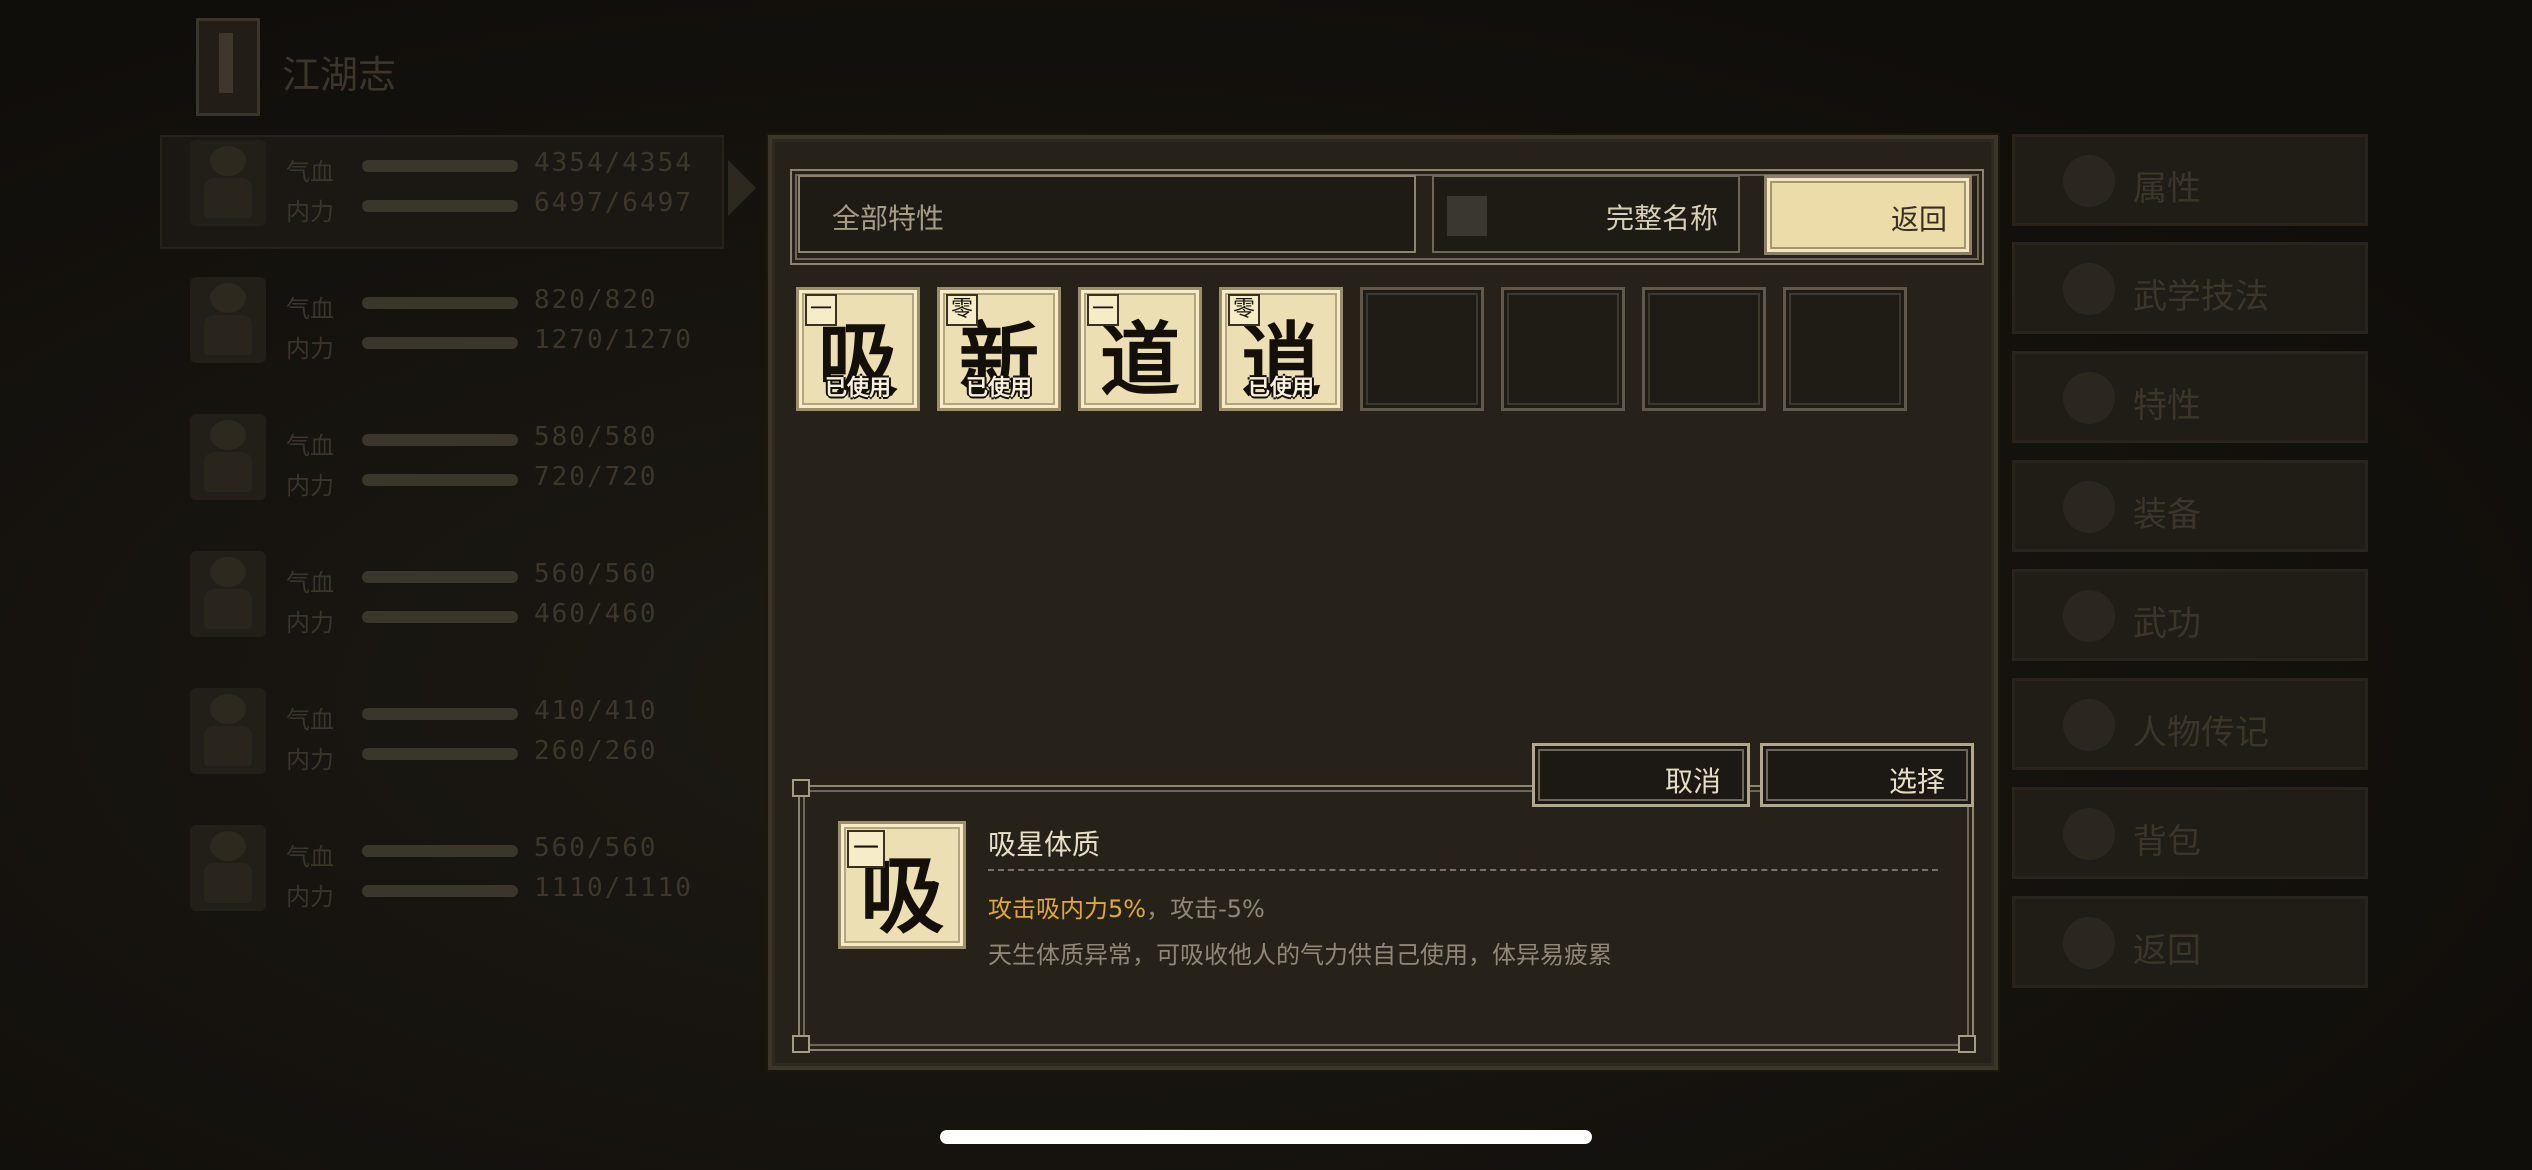  What do you see at coordinates (596, 477) in the screenshot?
I see `mp-value: 720/720` at bounding box center [596, 477].